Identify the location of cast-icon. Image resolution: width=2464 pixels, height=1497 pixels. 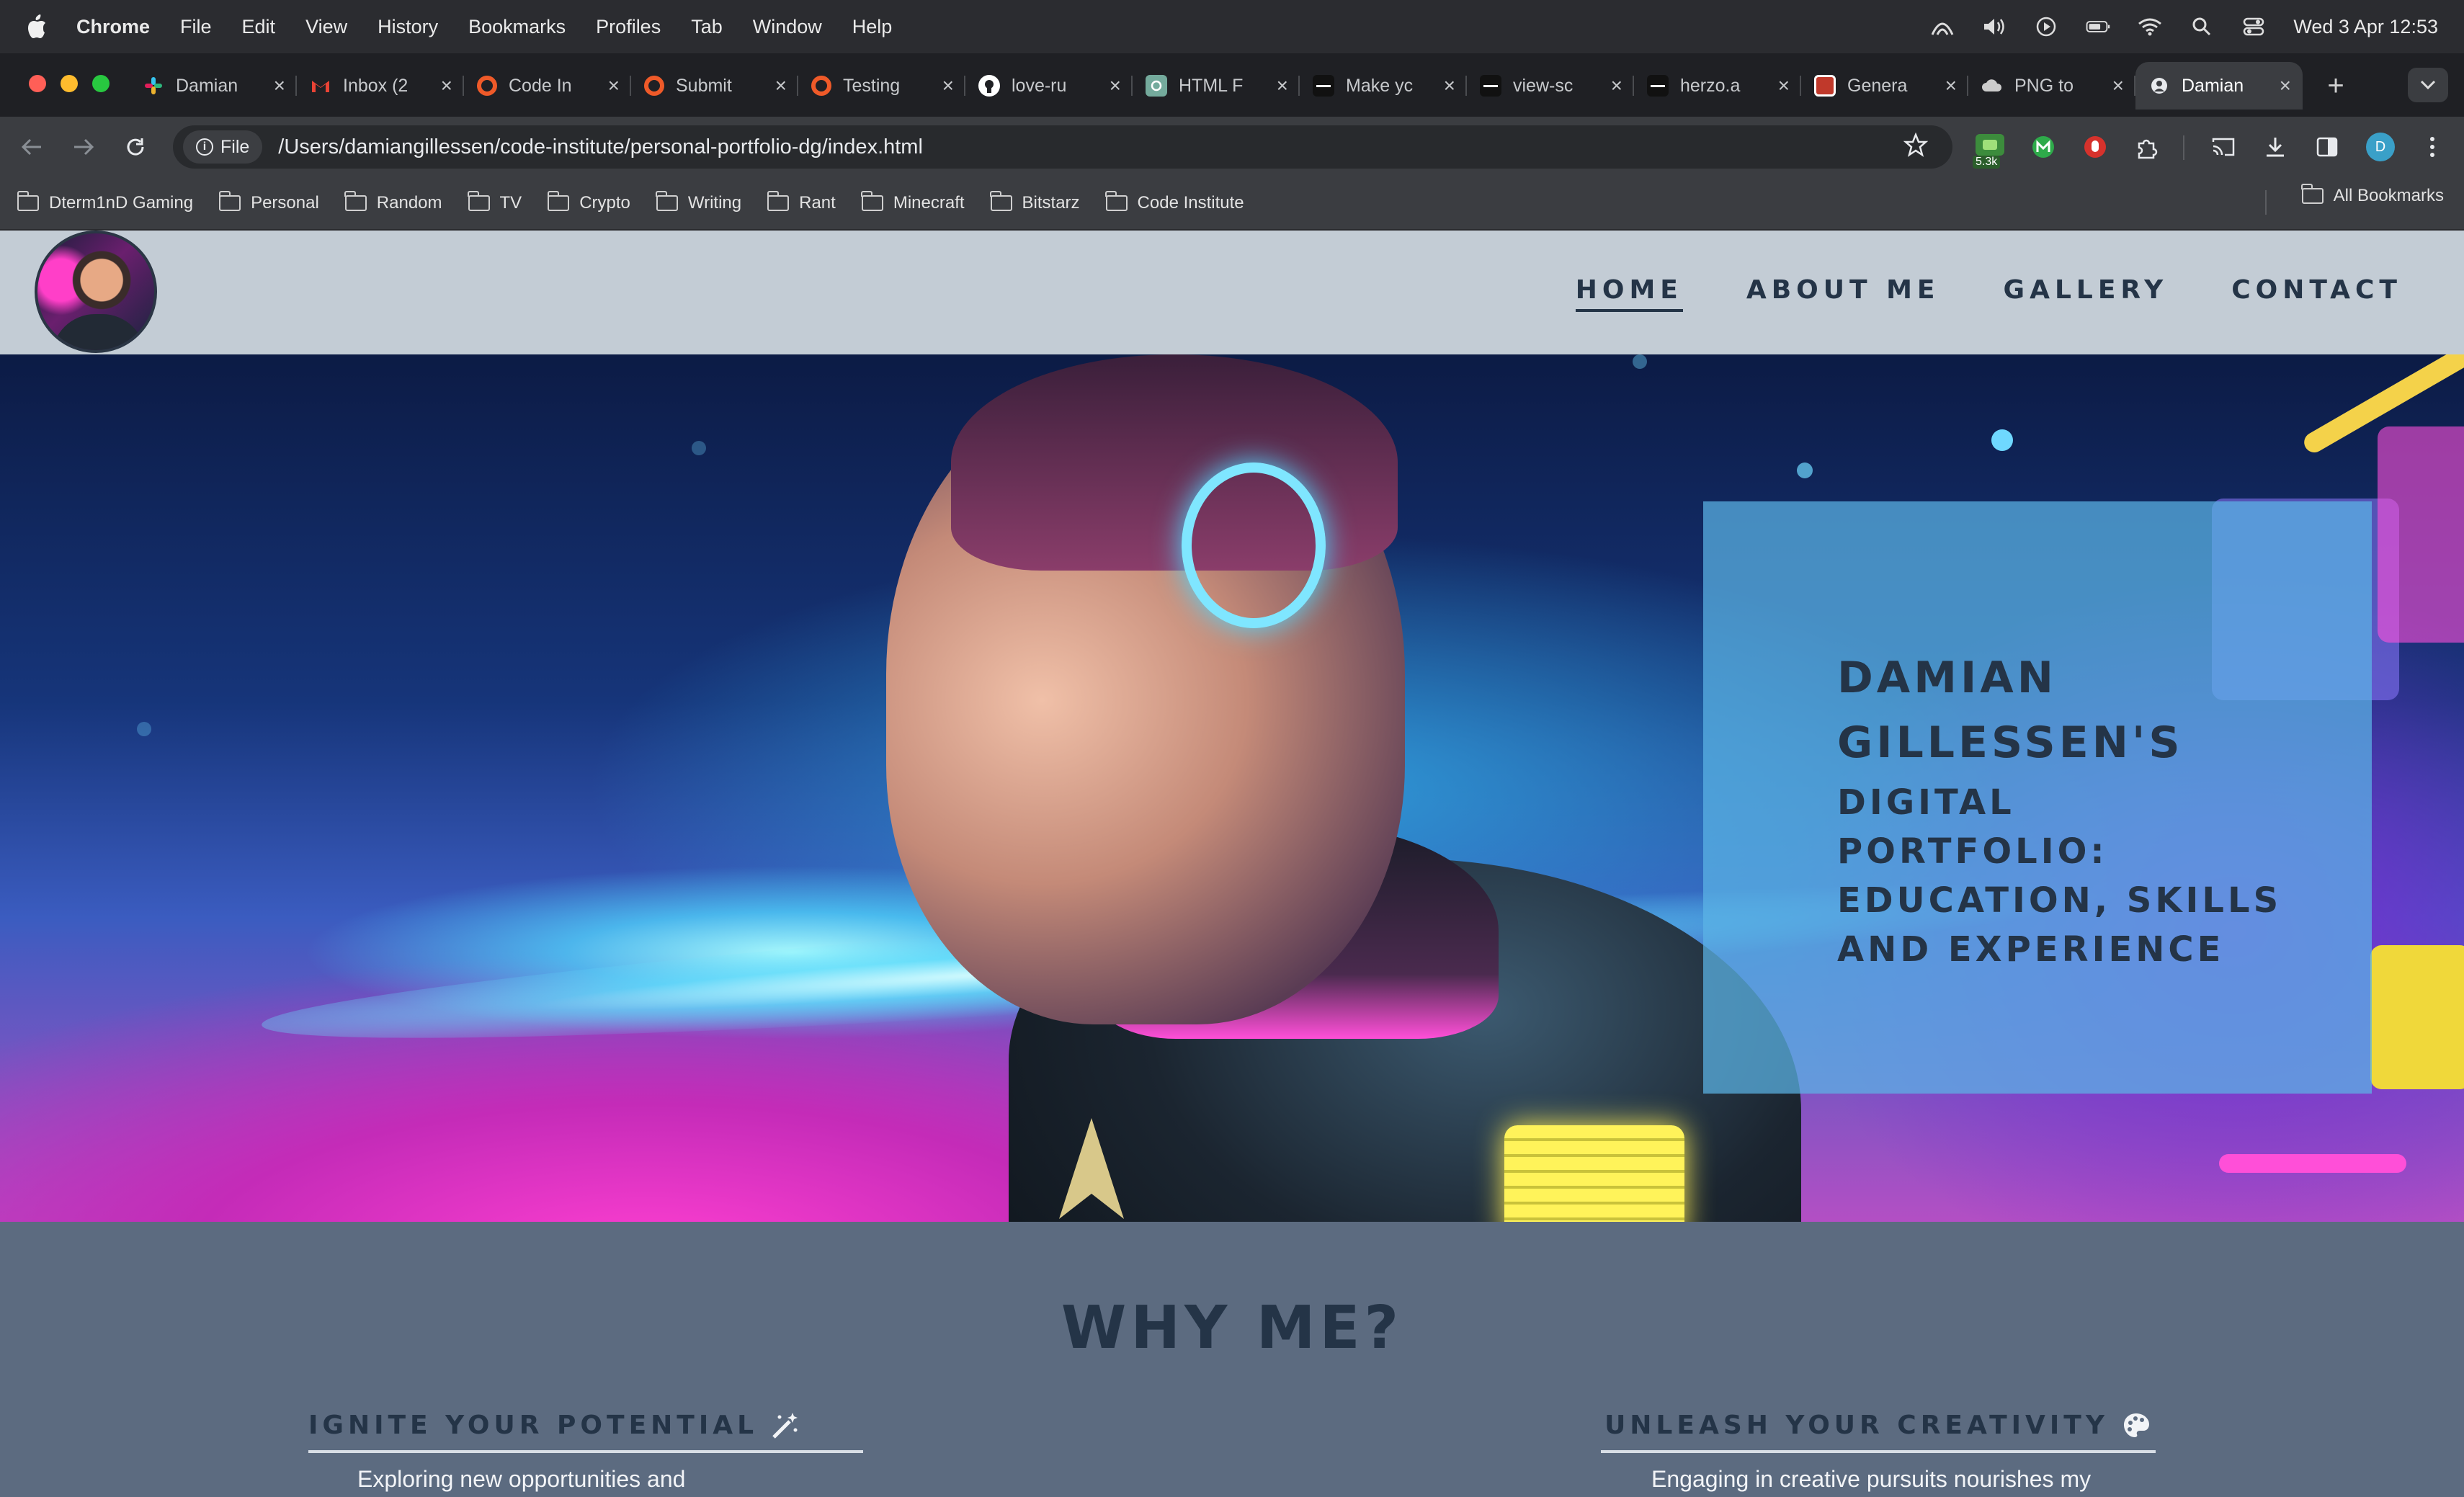
(2223, 147).